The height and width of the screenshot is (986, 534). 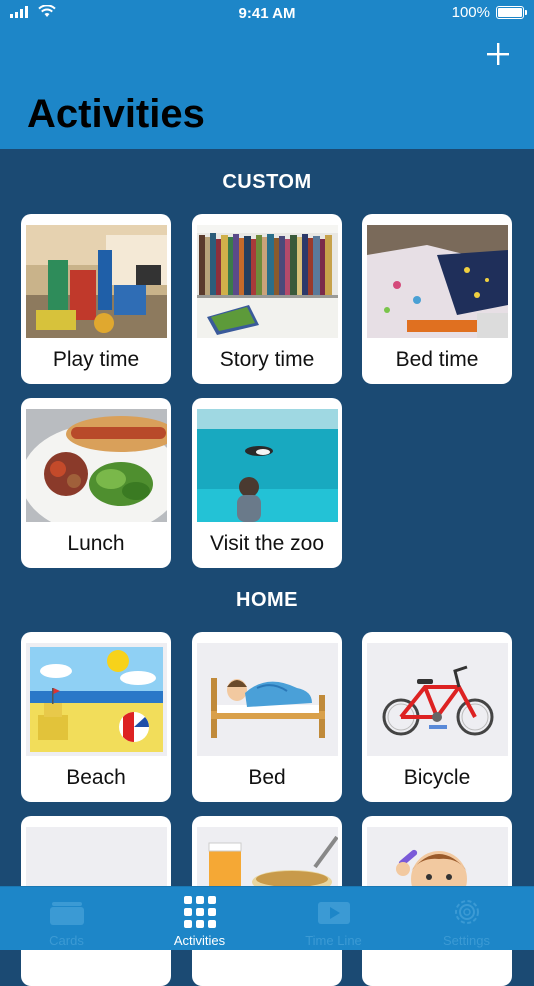 What do you see at coordinates (267, 465) in the screenshot?
I see `photo-visit-the-zoo` at bounding box center [267, 465].